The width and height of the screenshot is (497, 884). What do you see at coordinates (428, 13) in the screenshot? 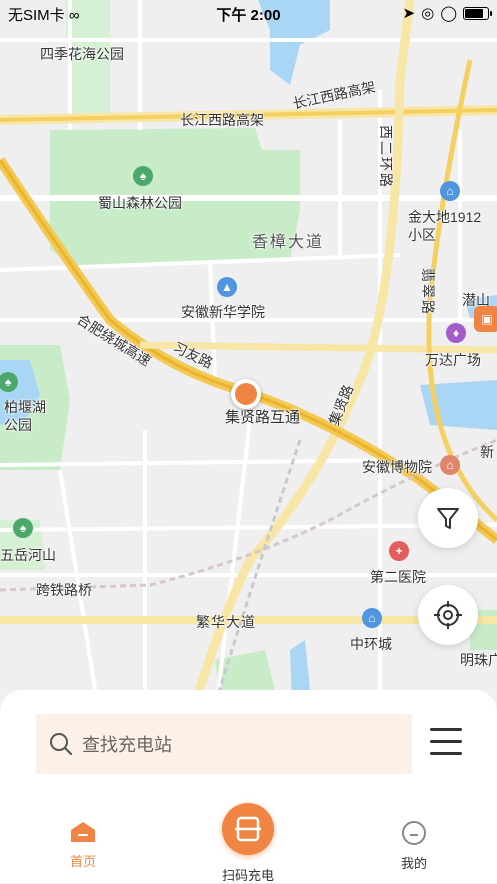
I see `rotation-lock-icon: ◎` at bounding box center [428, 13].